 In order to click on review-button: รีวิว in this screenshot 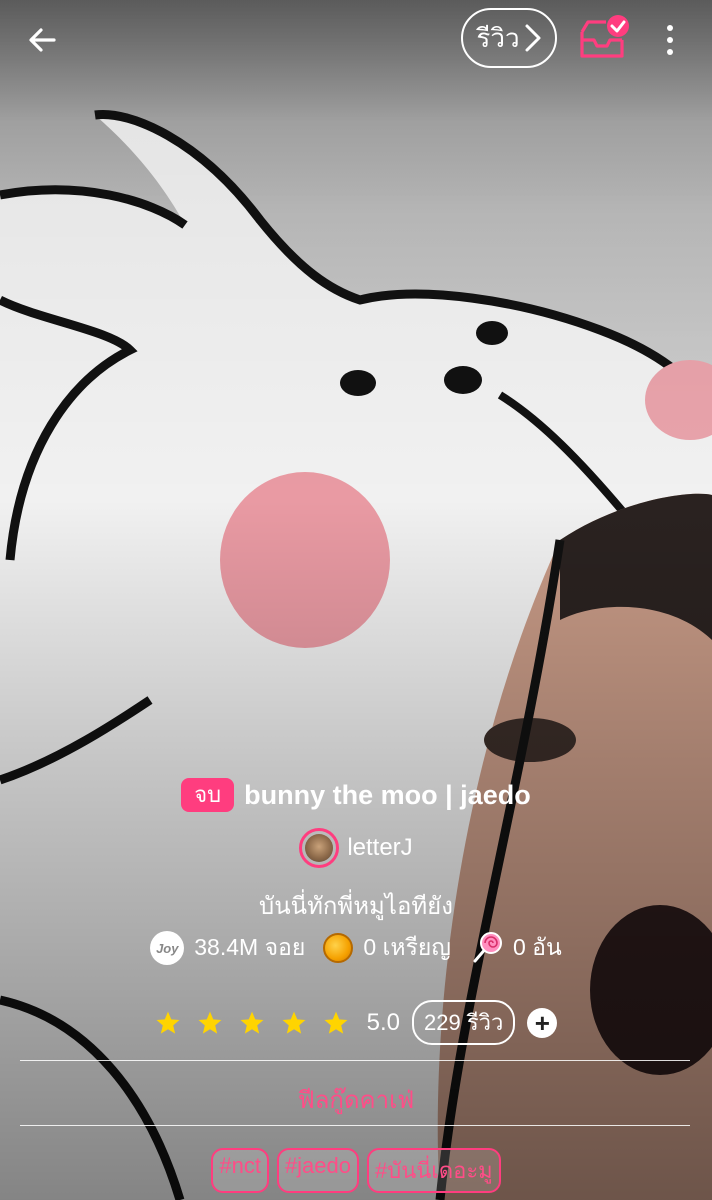, I will do `click(509, 38)`.